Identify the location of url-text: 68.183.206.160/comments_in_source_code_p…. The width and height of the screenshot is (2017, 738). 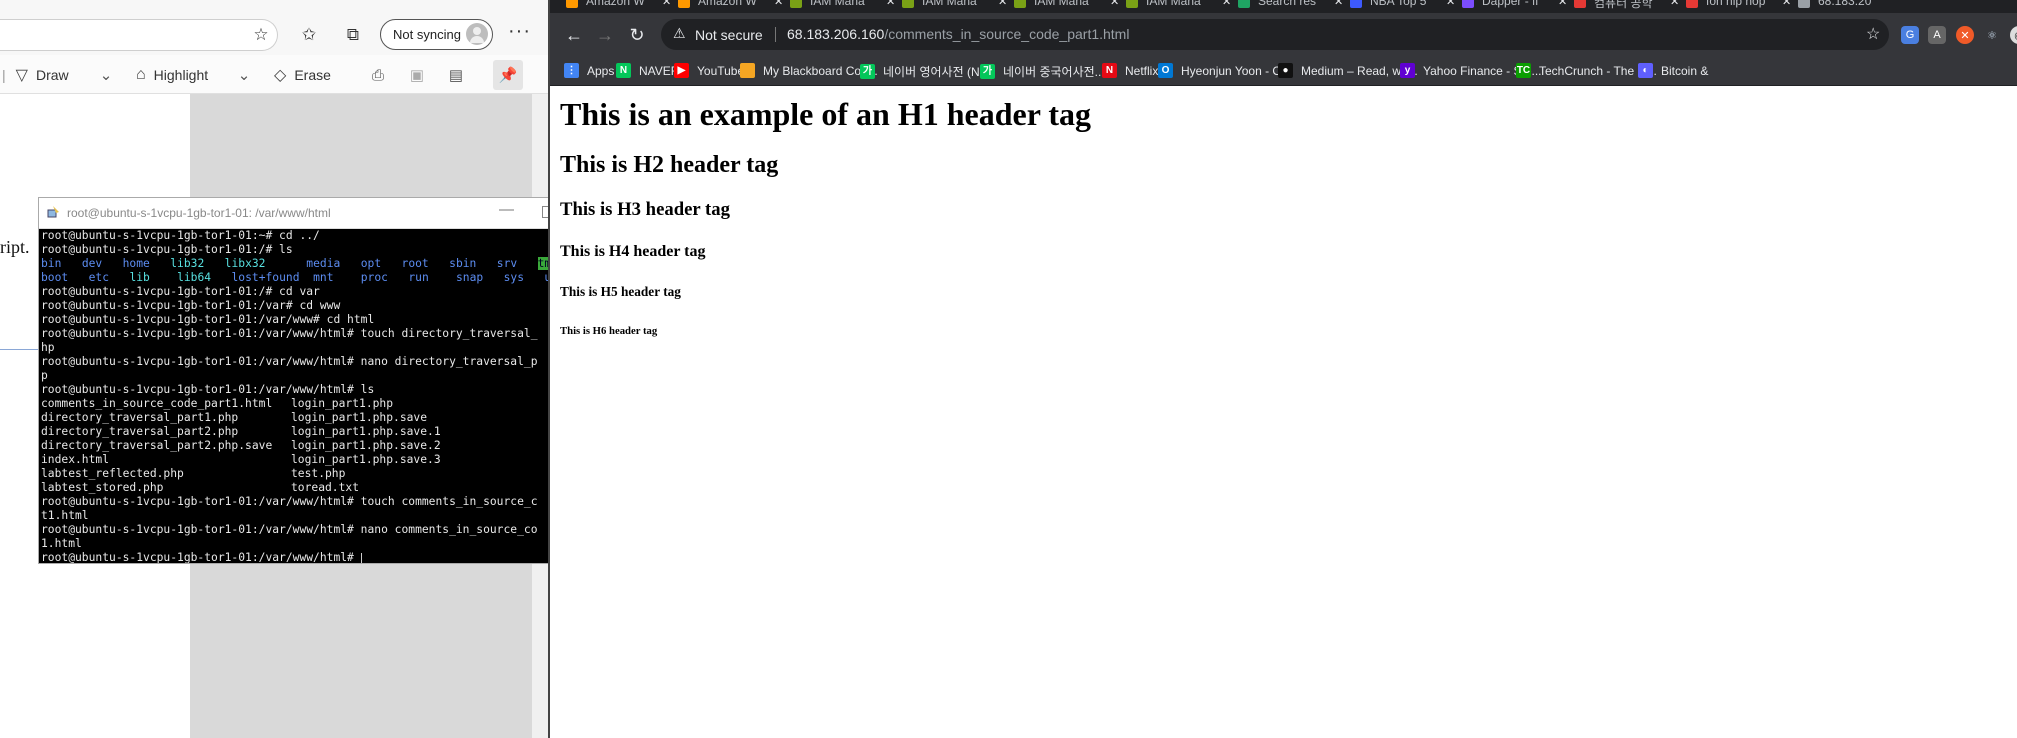
(958, 34).